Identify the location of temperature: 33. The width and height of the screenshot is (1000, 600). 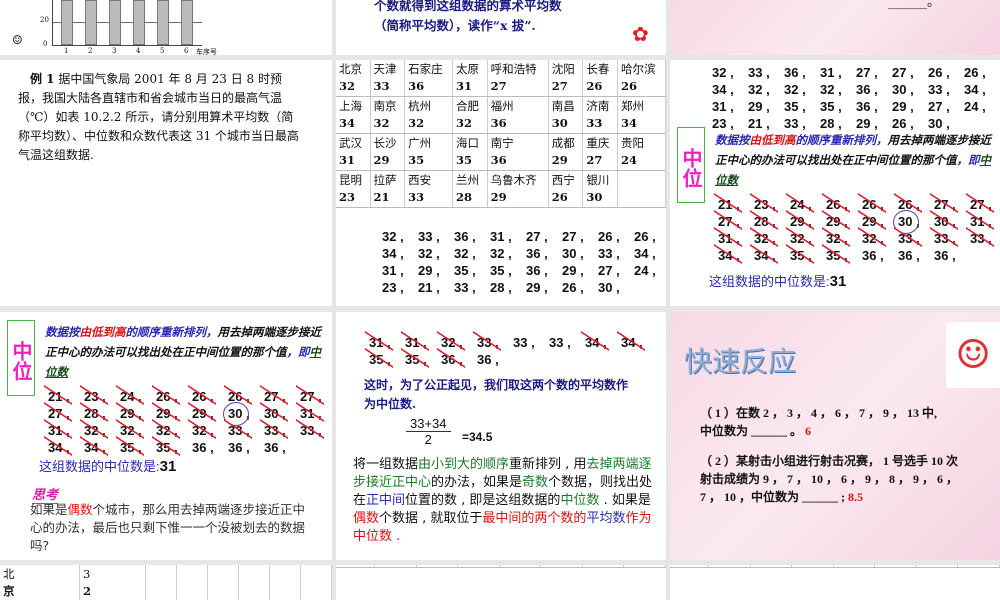
(416, 197).